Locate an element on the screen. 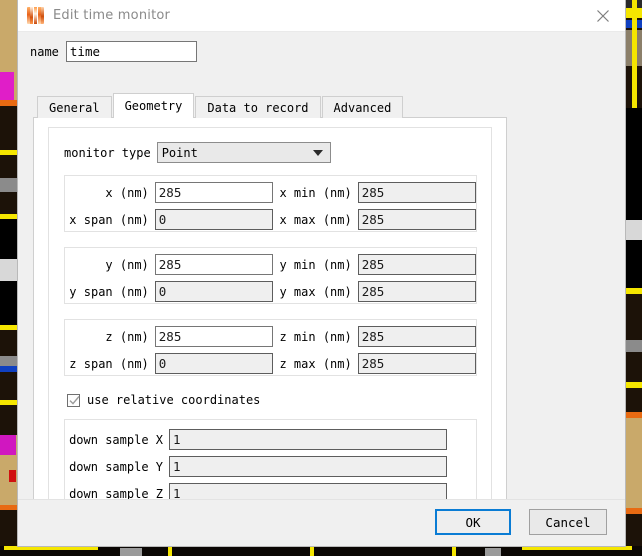 The image size is (642, 556). z-min-label: z min (nm) is located at coordinates (315, 336).